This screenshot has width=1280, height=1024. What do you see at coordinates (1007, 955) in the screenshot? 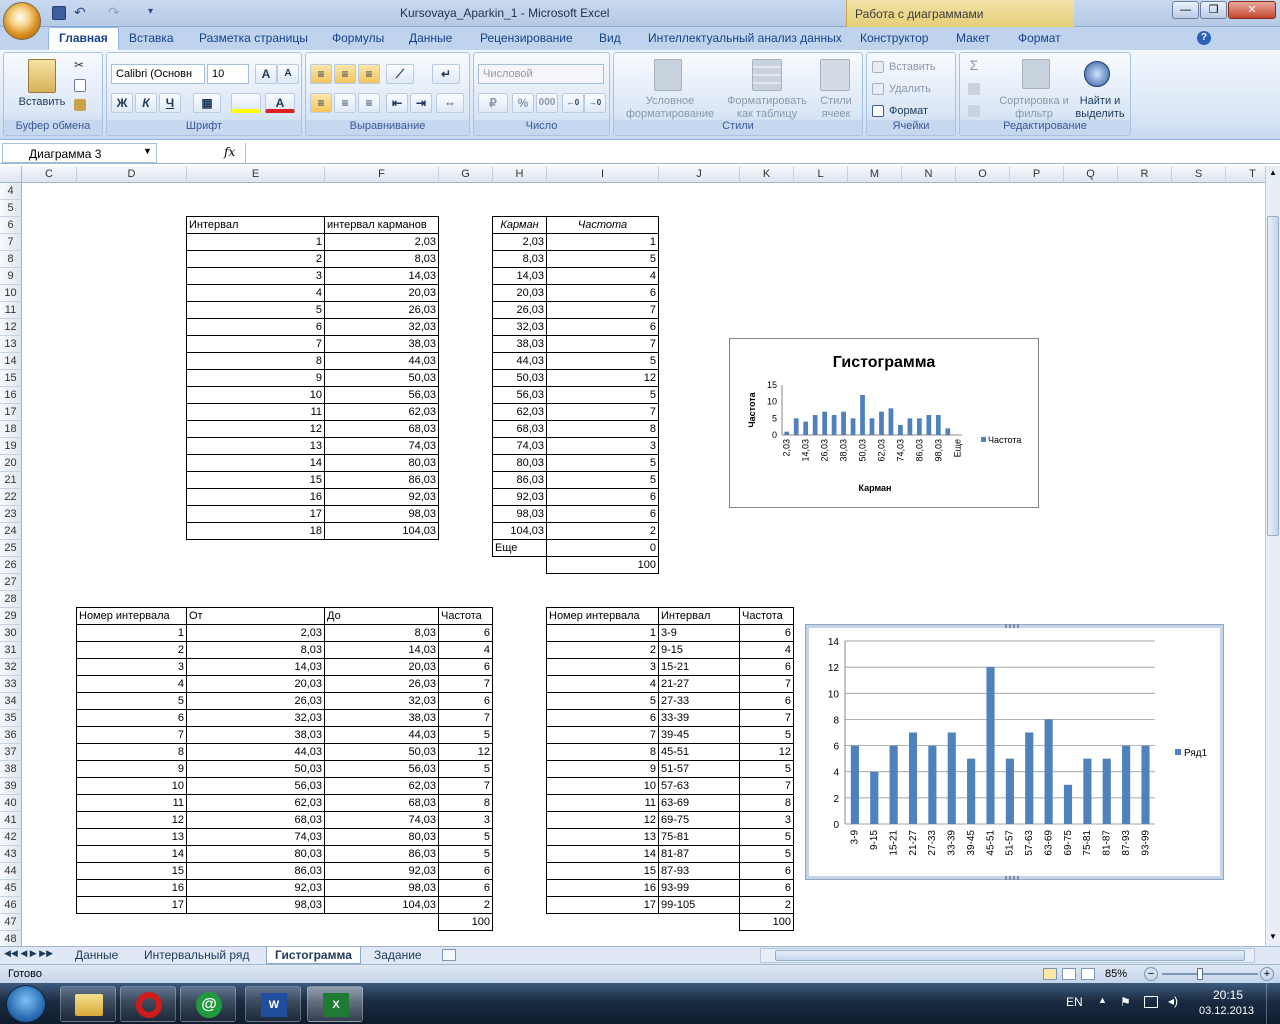
I see `horizontal-scrollbar` at bounding box center [1007, 955].